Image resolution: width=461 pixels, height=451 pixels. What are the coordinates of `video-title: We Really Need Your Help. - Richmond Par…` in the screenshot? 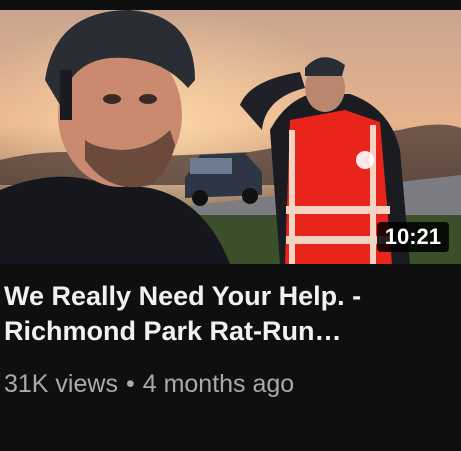 It's located at (224, 314).